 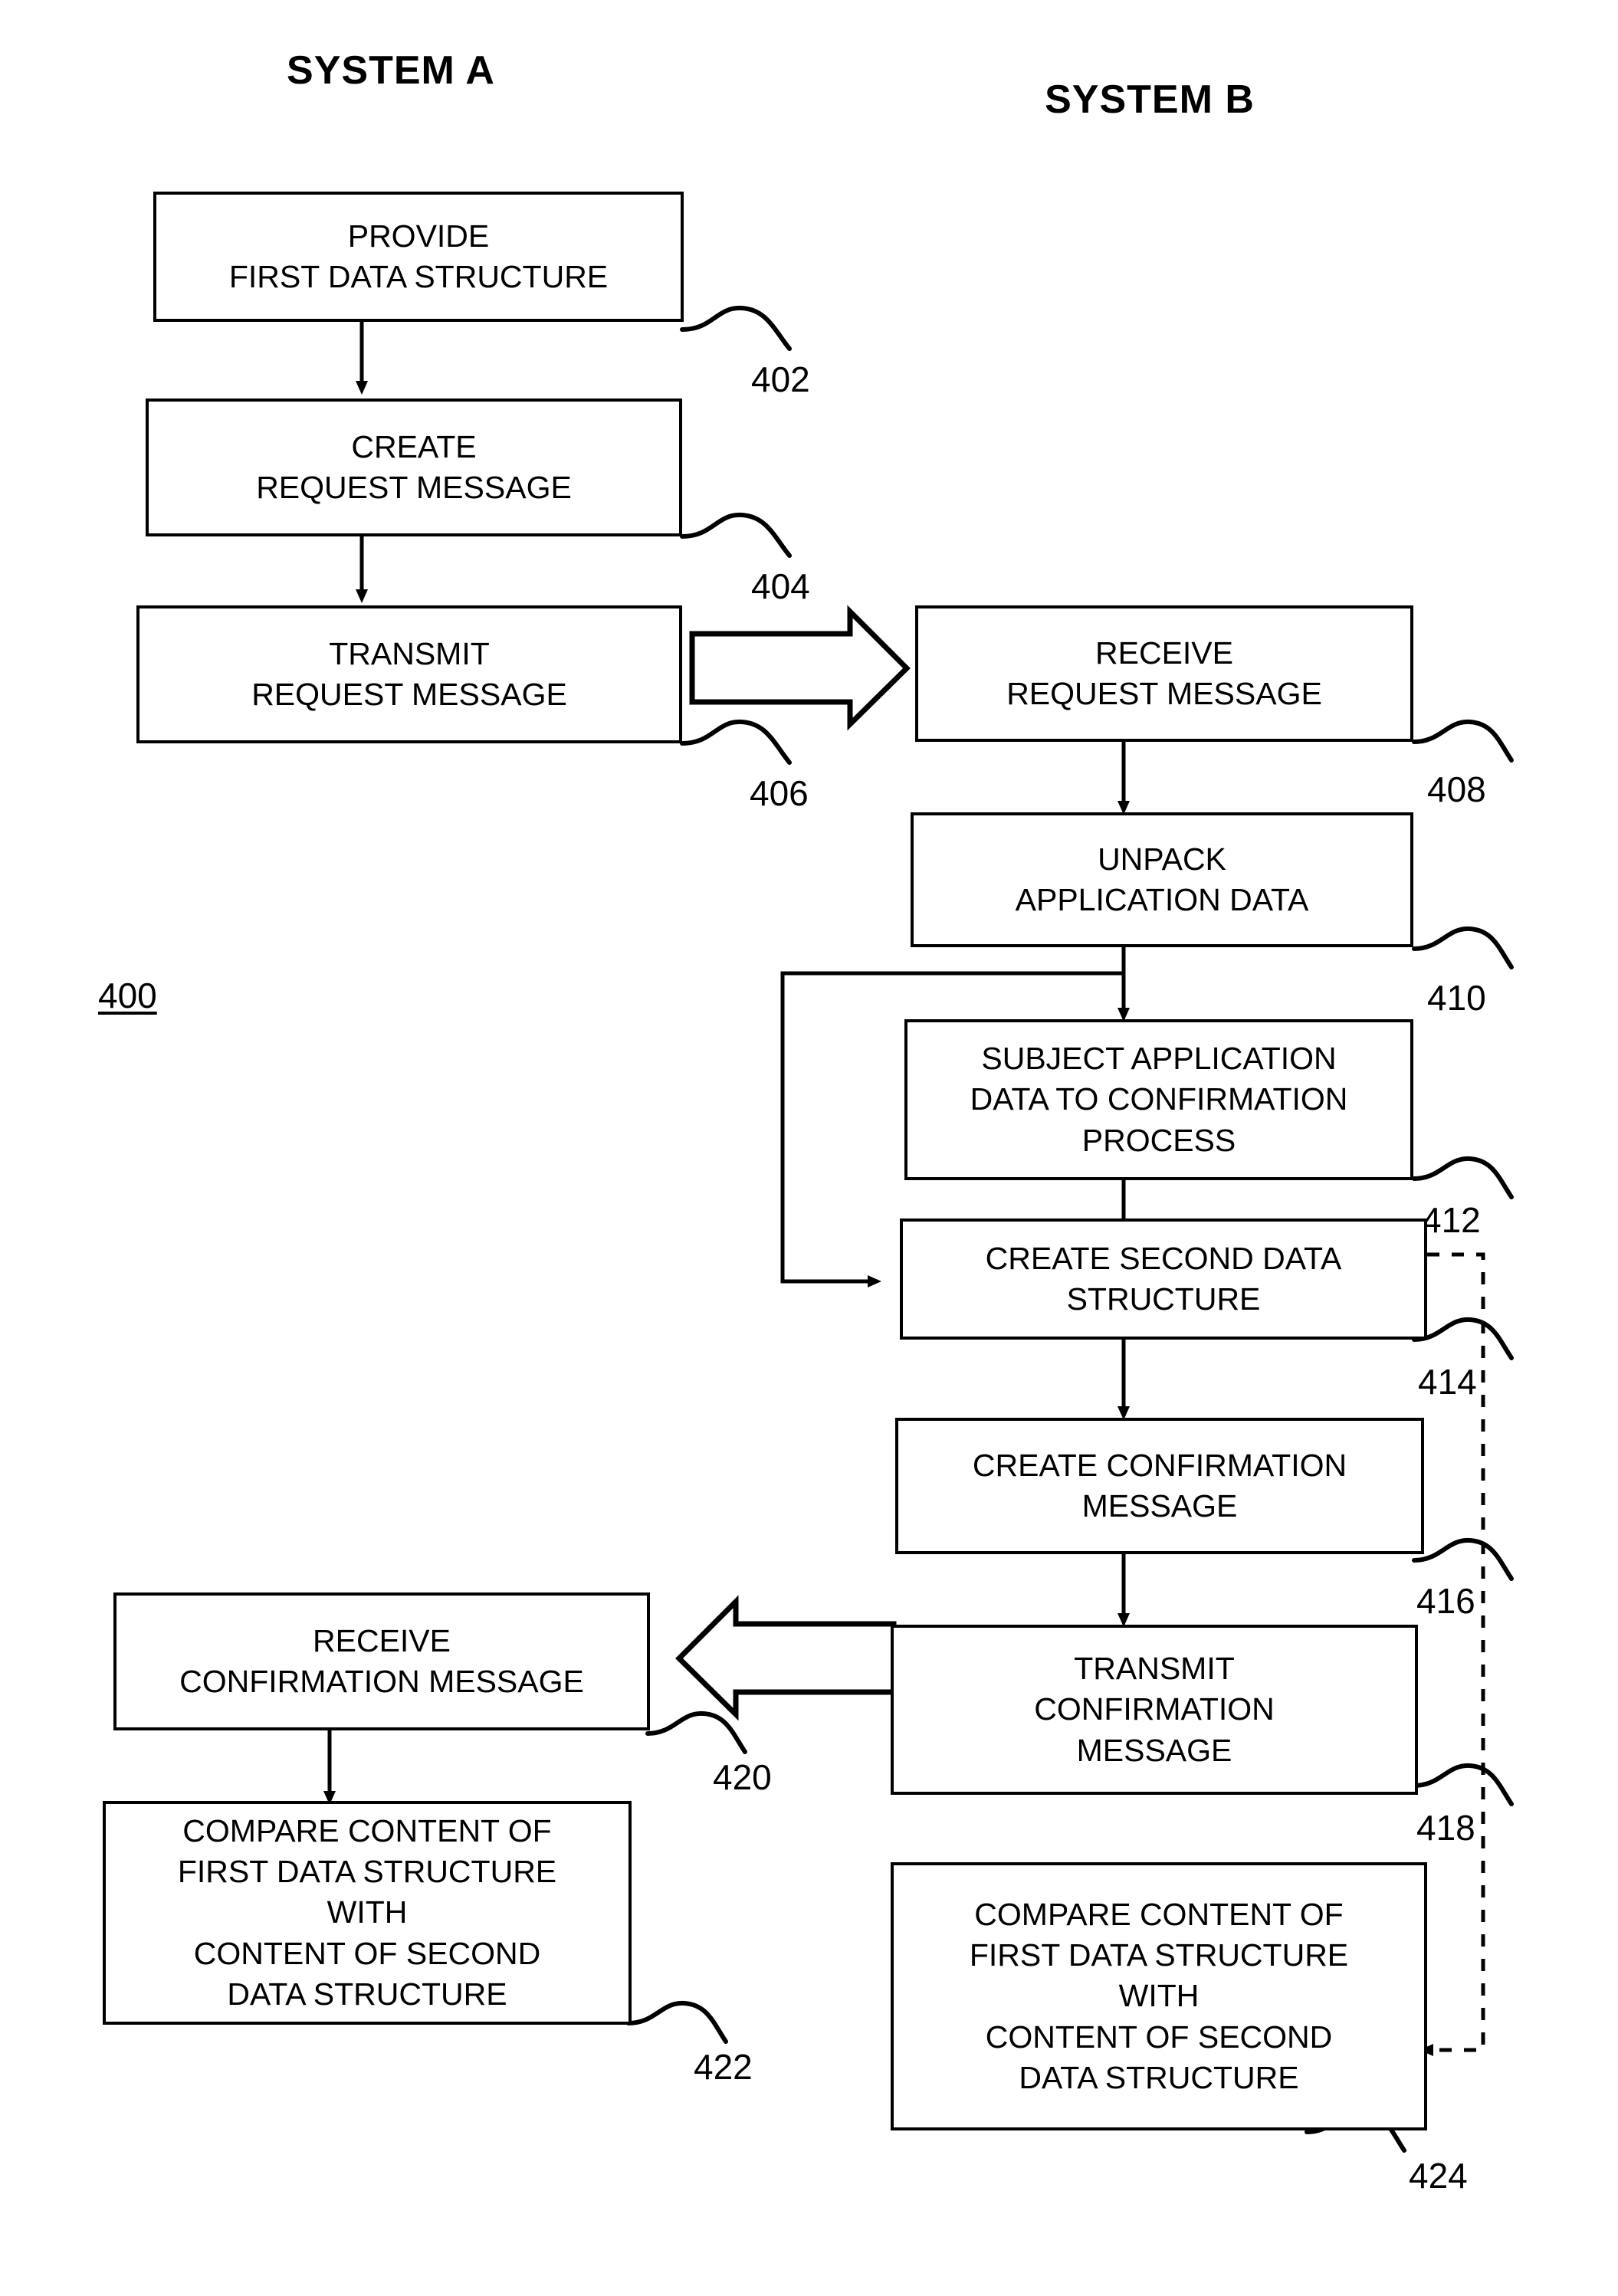 What do you see at coordinates (418, 257) in the screenshot?
I see `process-box-provide-first-data-structure: PROVIDE FIRST DATA STRUCTURE` at bounding box center [418, 257].